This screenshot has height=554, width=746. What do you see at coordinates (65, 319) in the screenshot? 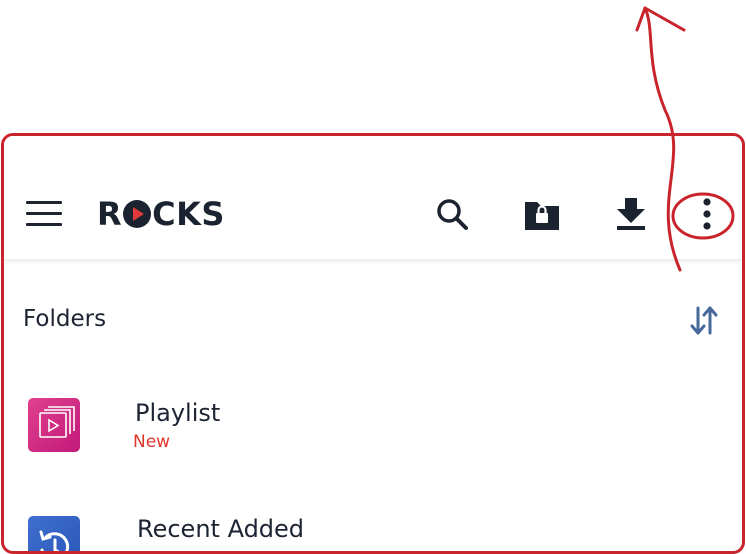
I see `folders-heading: Folders` at bounding box center [65, 319].